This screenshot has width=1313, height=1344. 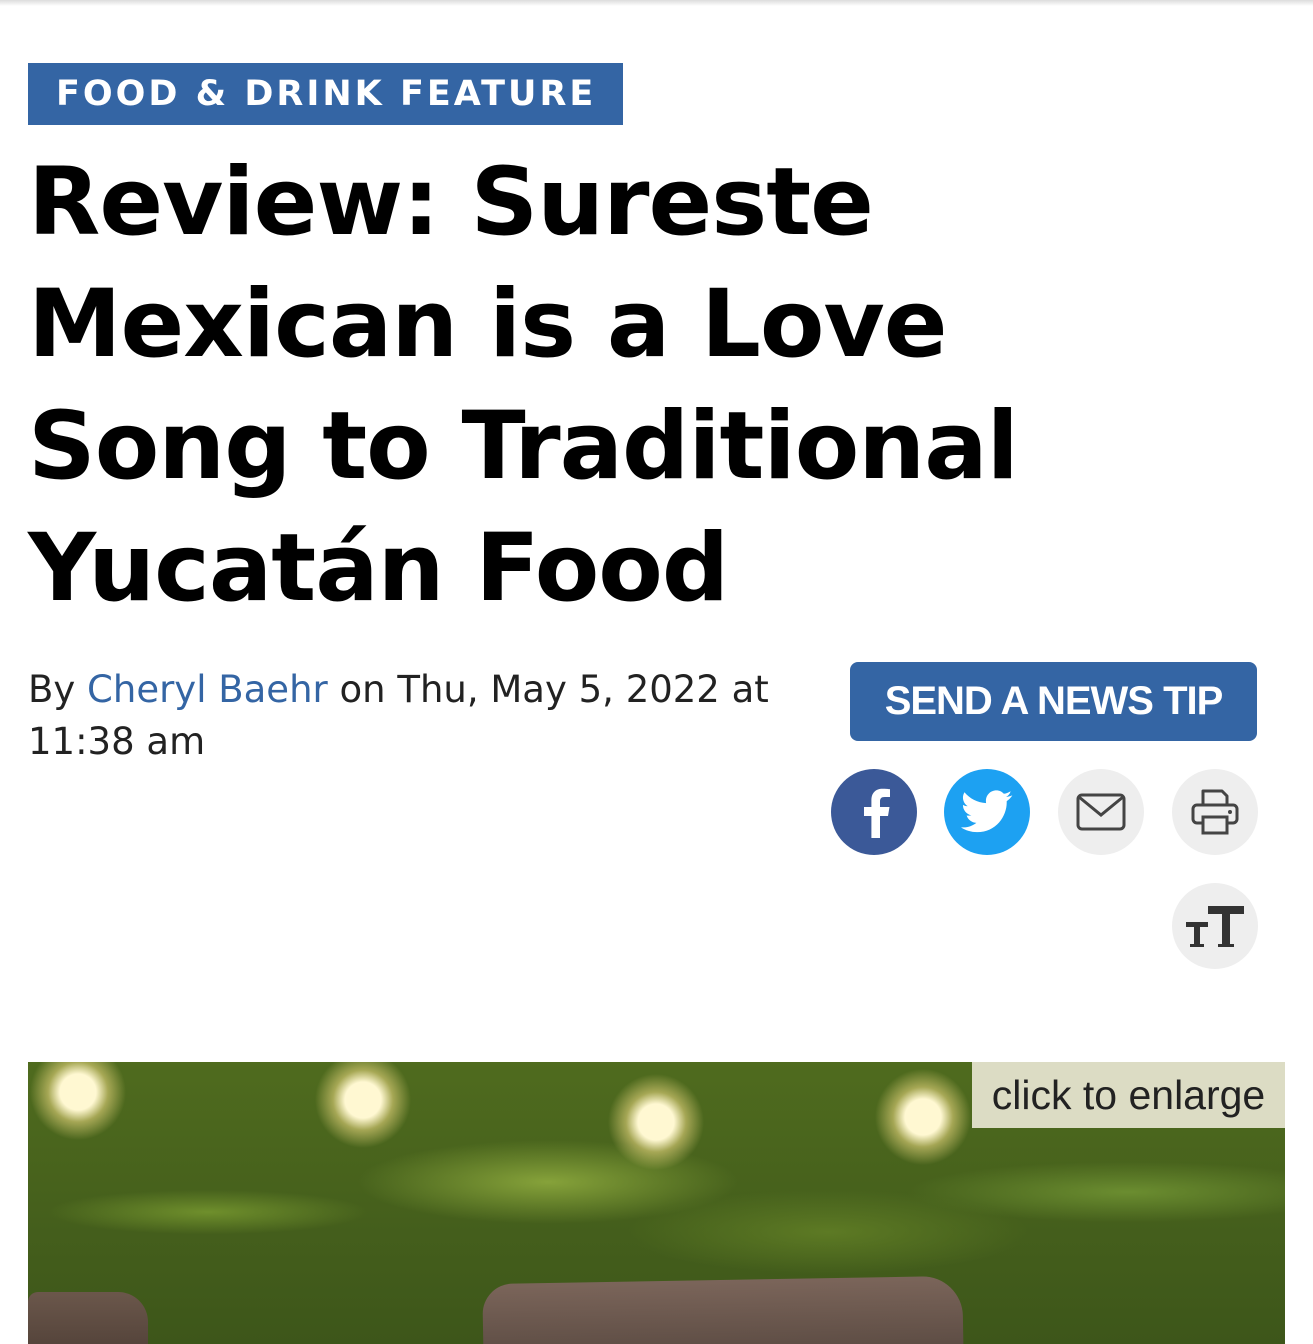 What do you see at coordinates (877, 813) in the screenshot?
I see `facebook-icon` at bounding box center [877, 813].